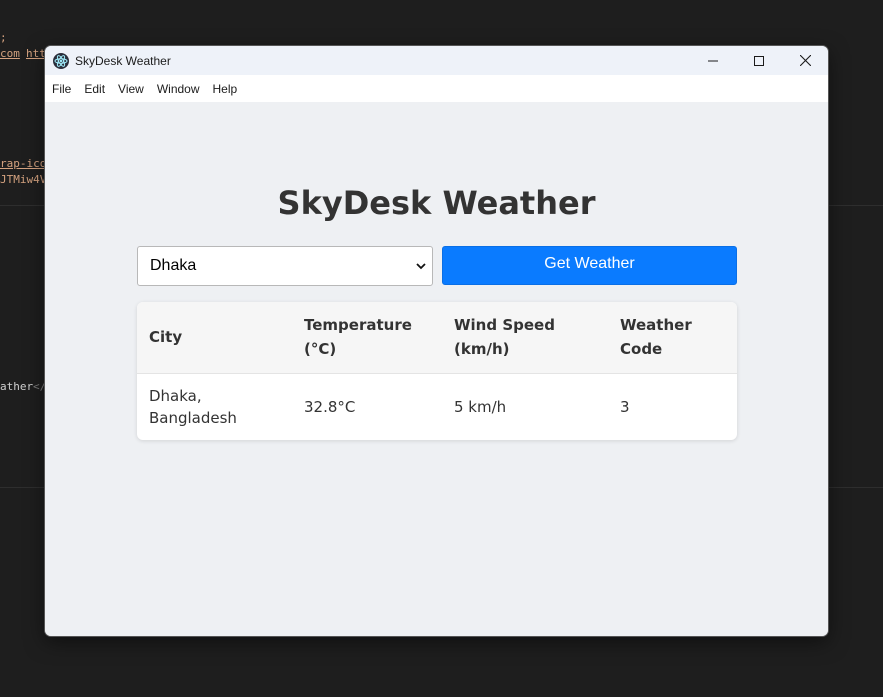 This screenshot has height=697, width=883. What do you see at coordinates (367, 338) in the screenshot?
I see `column-header-temperature: Temperature (°C)` at bounding box center [367, 338].